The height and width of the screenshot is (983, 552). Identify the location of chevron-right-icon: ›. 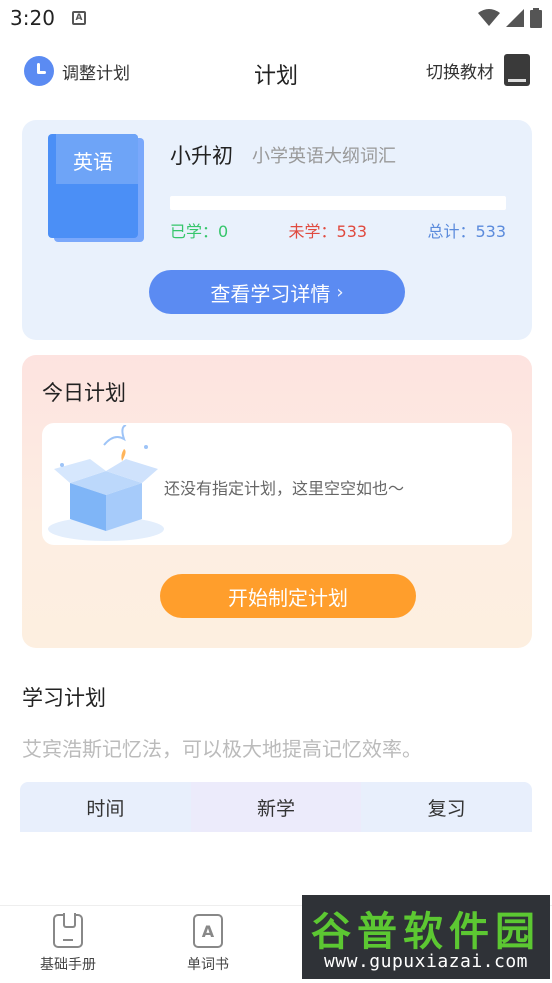
(340, 292).